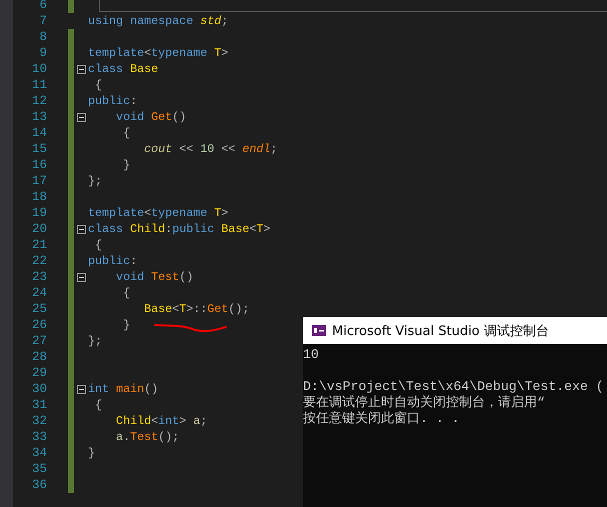  I want to click on line-number: 16, so click(38, 165).